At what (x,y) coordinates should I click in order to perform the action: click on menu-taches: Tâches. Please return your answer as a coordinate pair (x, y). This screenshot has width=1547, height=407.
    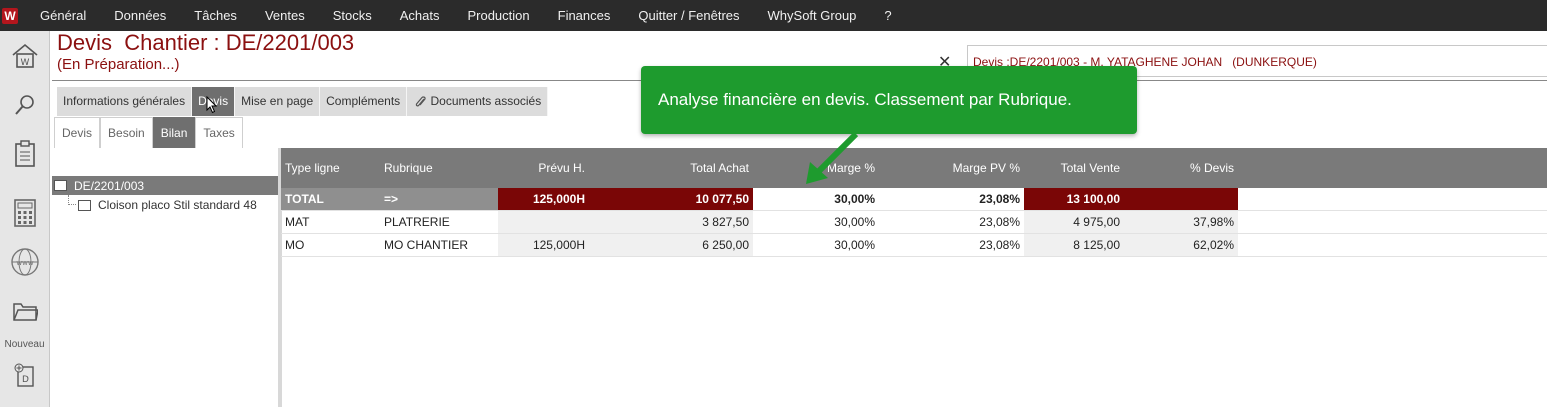
    Looking at the image, I should click on (215, 15).